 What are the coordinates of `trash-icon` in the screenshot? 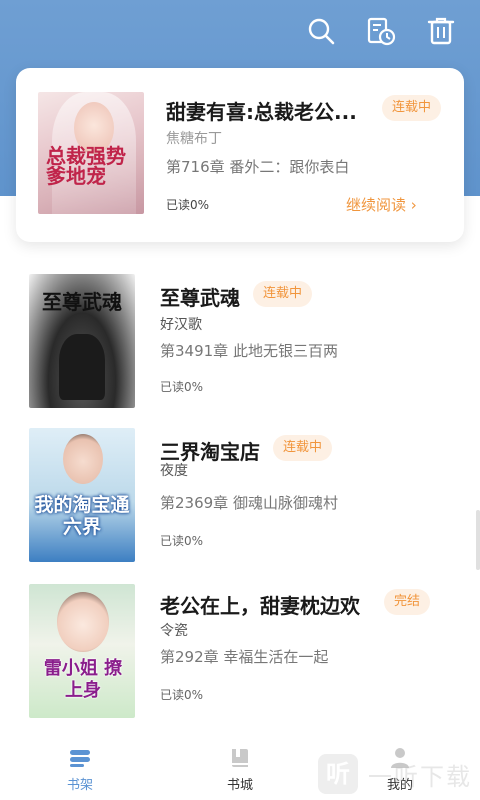 It's located at (441, 31).